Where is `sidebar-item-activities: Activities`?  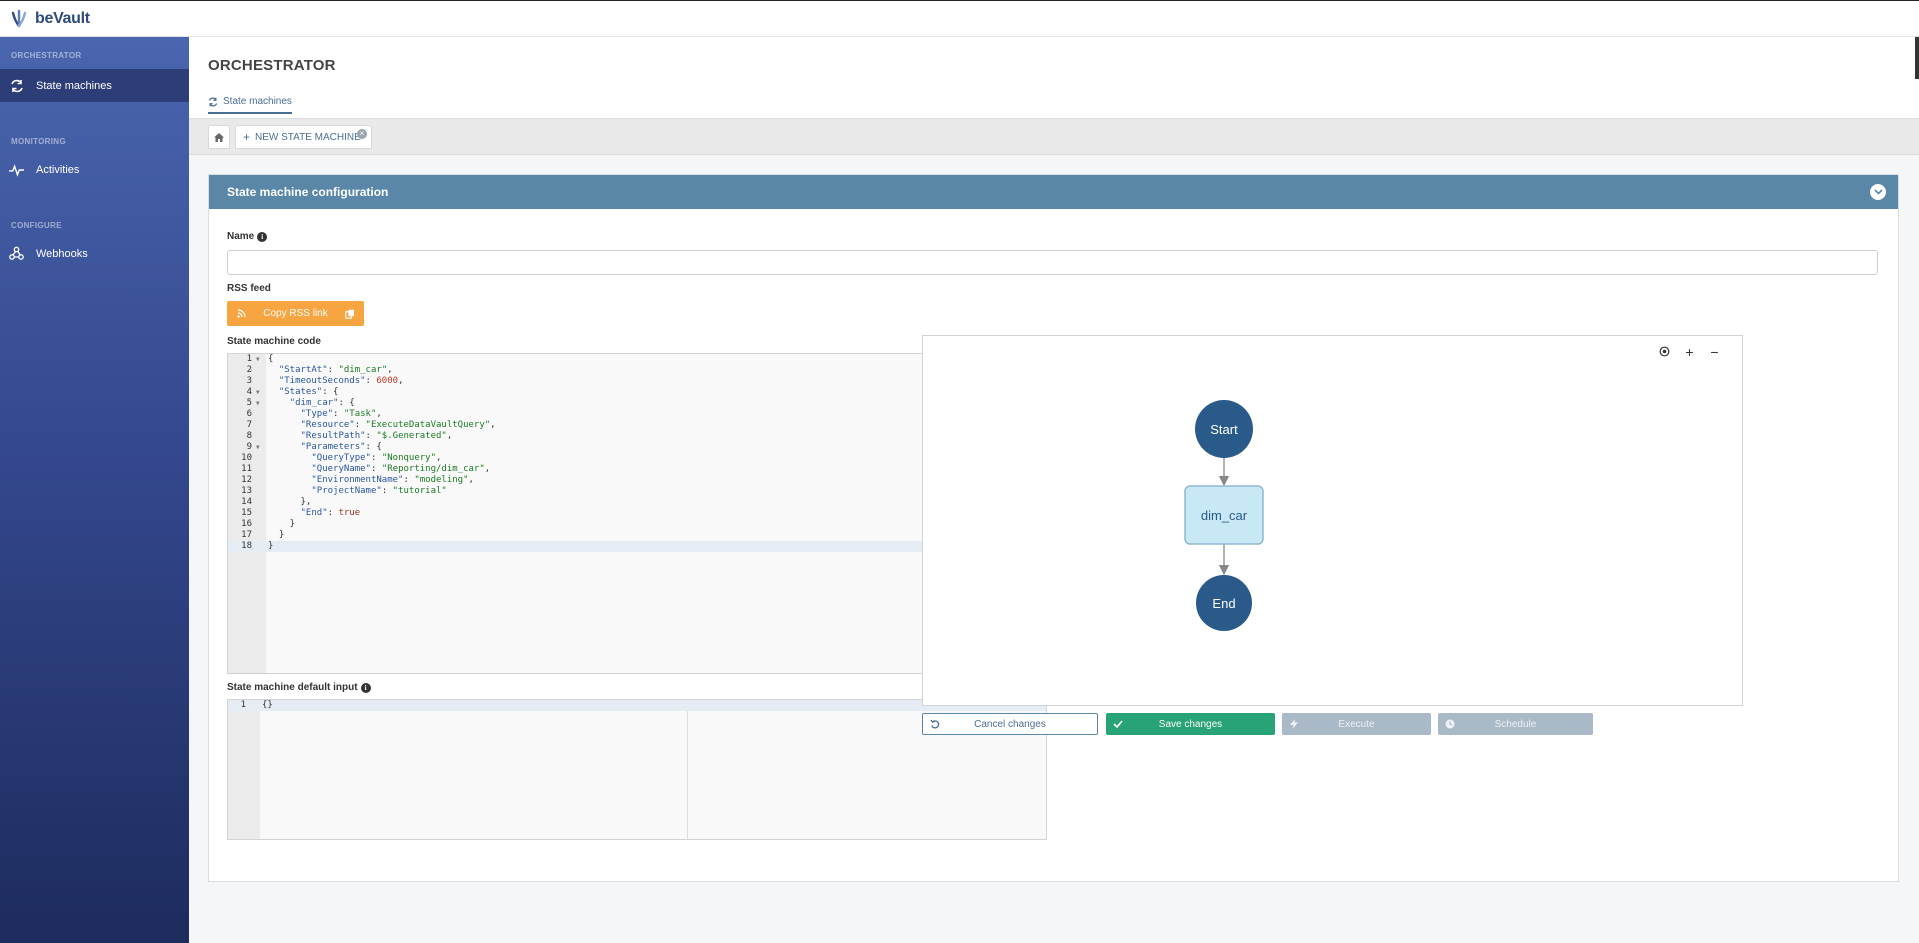 sidebar-item-activities: Activities is located at coordinates (94, 169).